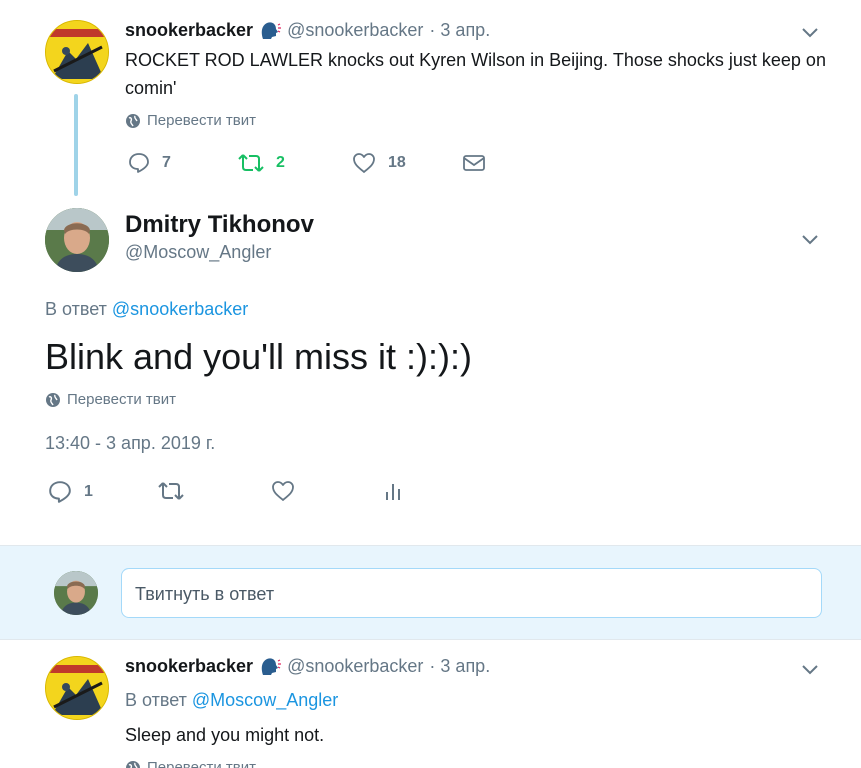 This screenshot has width=861, height=768. I want to click on tweet-text: Sleep and you might not., so click(225, 735).